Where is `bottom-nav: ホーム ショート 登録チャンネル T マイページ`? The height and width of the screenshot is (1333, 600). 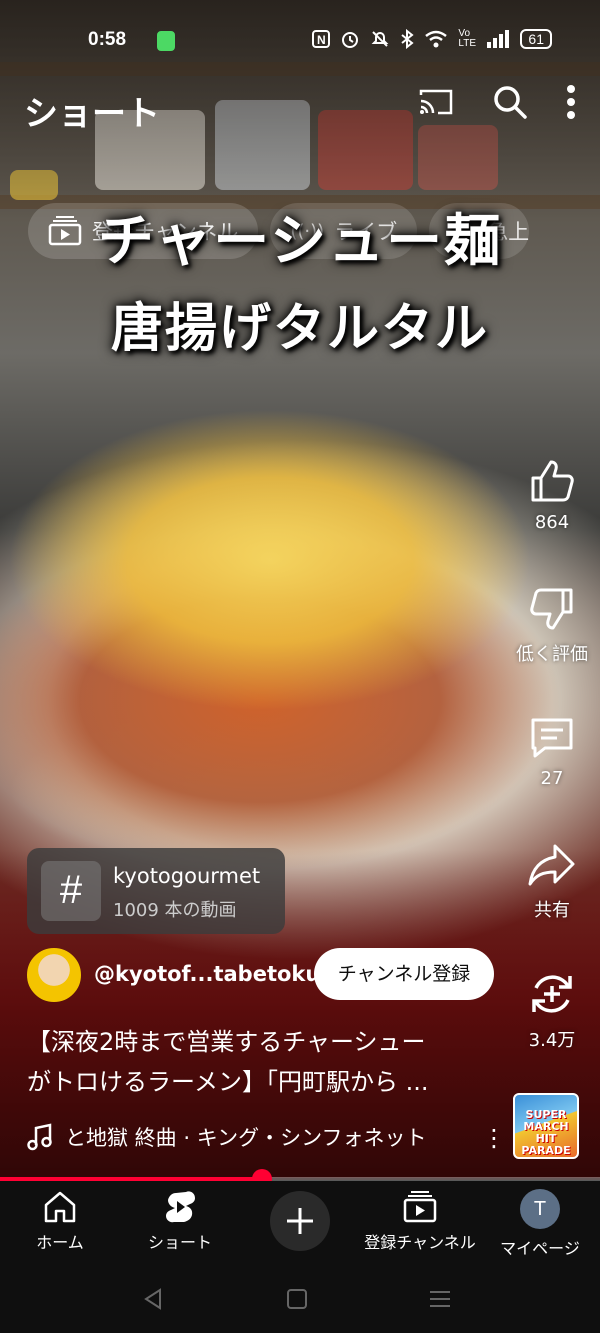 bottom-nav: ホーム ショート 登録チャンネル T マイページ is located at coordinates (300, 1224).